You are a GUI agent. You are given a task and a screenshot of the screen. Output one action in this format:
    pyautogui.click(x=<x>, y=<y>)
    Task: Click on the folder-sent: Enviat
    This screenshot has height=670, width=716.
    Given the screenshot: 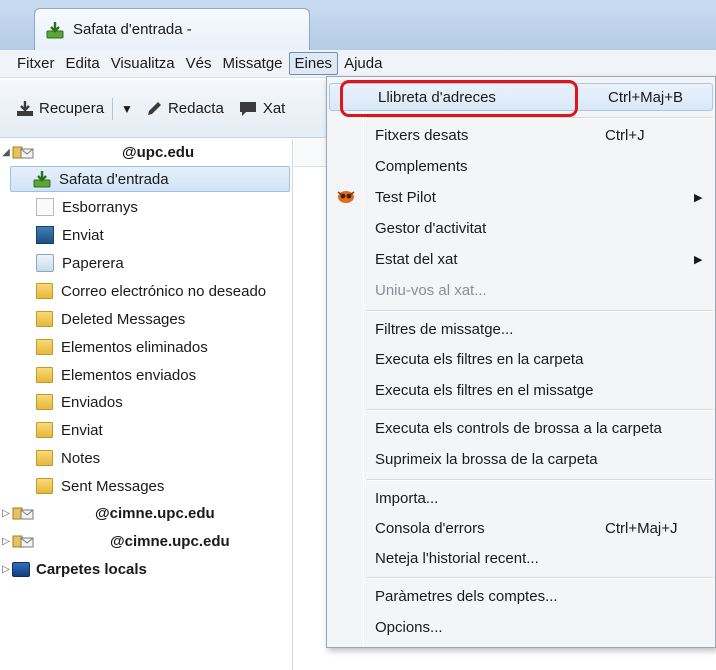 What is the action you would take?
    pyautogui.click(x=146, y=235)
    